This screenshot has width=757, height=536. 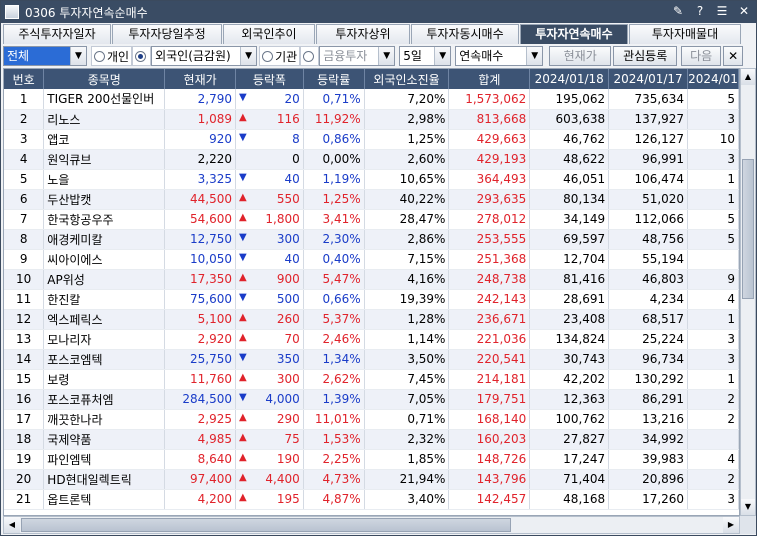 What do you see at coordinates (645, 56) in the screenshot?
I see `watchlist-add-button: 관심등록` at bounding box center [645, 56].